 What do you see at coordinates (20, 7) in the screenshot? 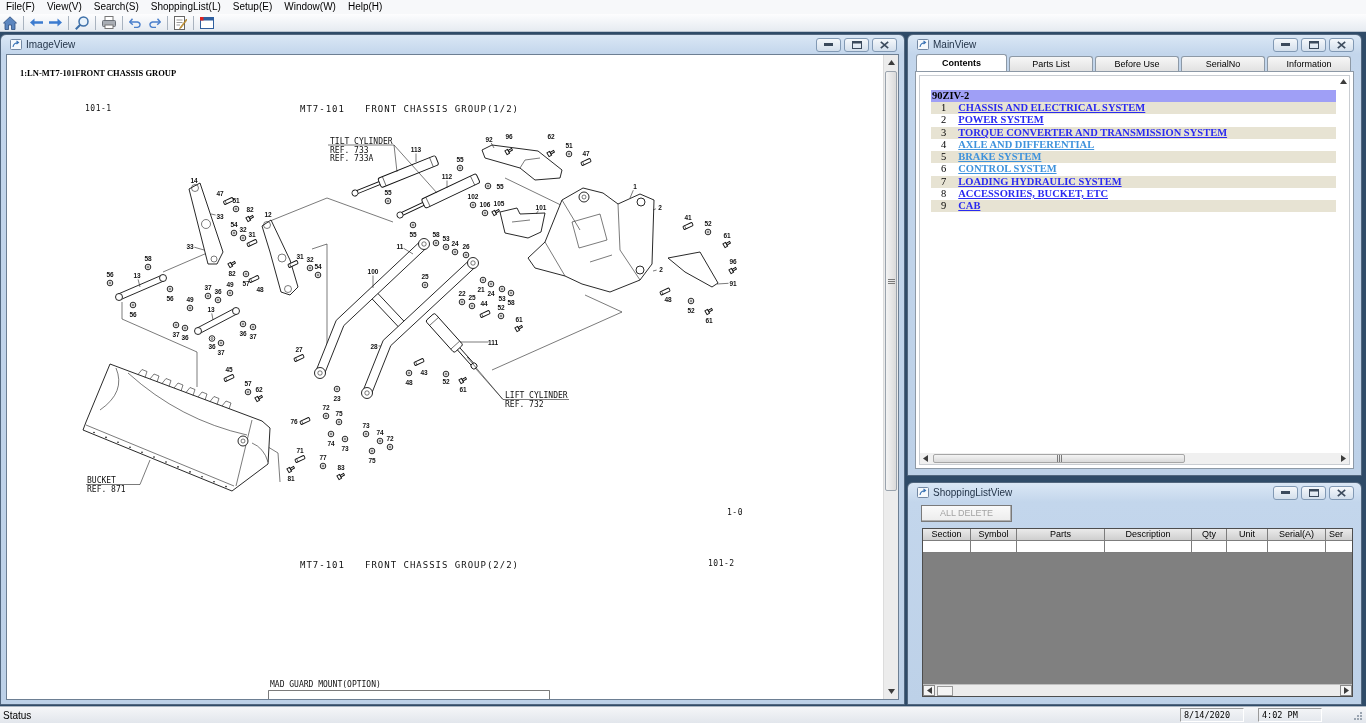
I see `menu-item: File(F)` at bounding box center [20, 7].